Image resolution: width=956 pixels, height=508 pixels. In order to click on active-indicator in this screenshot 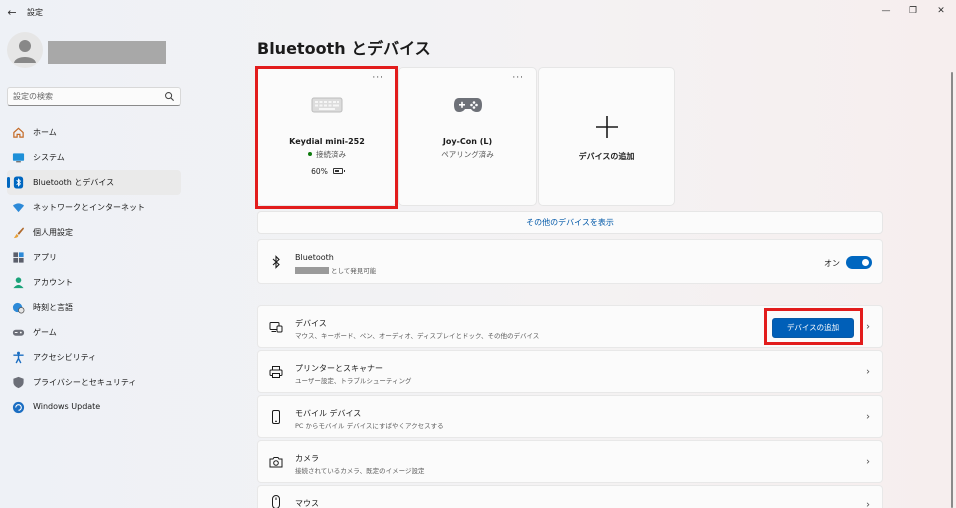, I will do `click(8, 182)`.